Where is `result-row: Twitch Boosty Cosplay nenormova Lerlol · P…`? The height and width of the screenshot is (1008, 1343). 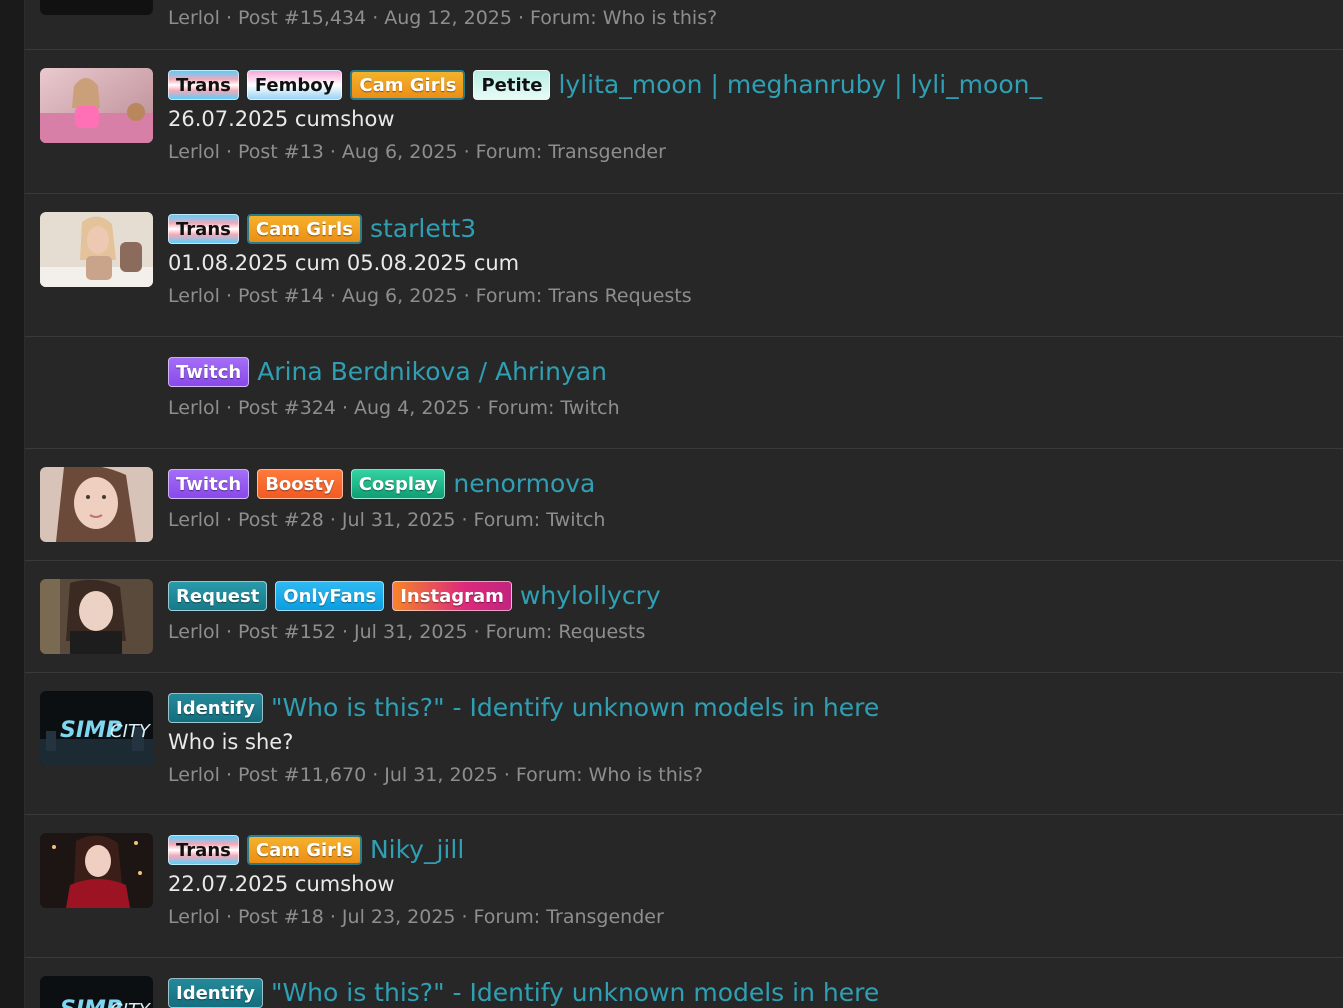
result-row: Twitch Boosty Cosplay nenormova Lerlol · P… is located at coordinates (684, 505).